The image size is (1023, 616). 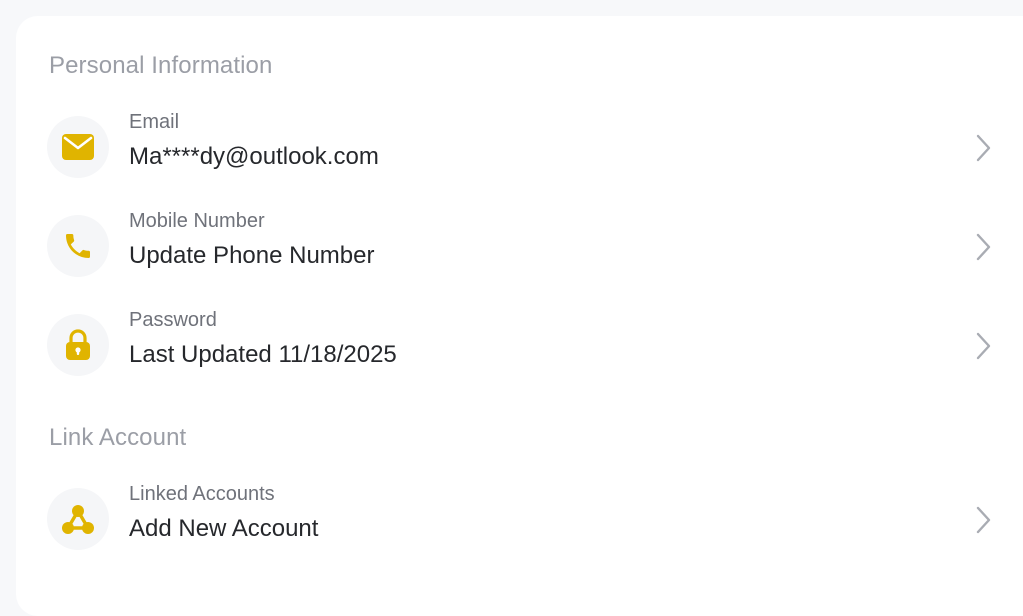 I want to click on mobile-number-label: Mobile Number, so click(x=197, y=221).